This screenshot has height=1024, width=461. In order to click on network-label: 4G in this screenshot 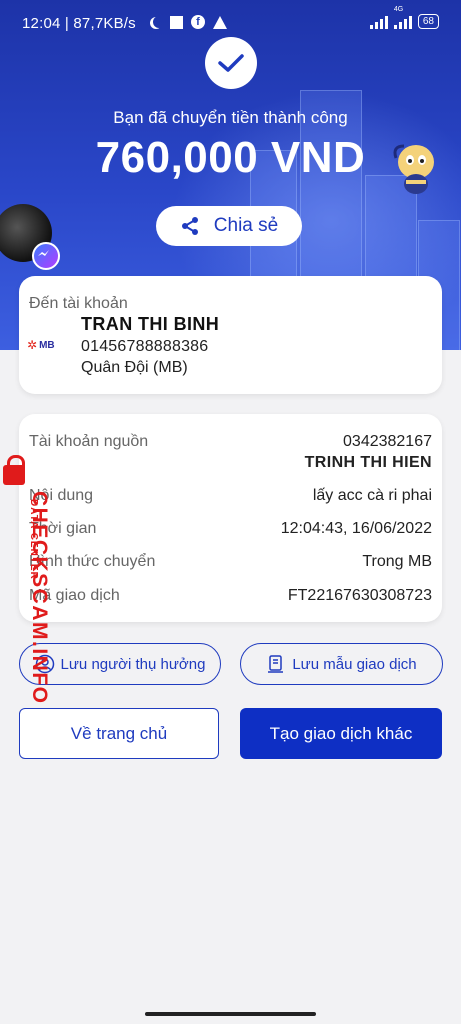, I will do `click(398, 9)`.